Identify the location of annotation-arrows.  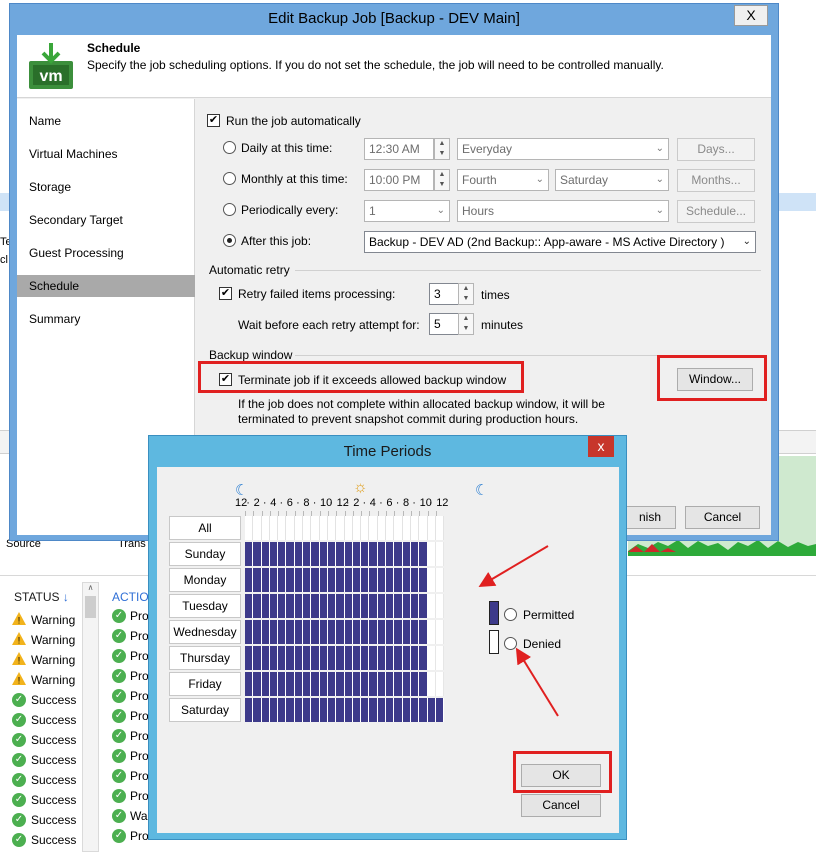
(518, 631).